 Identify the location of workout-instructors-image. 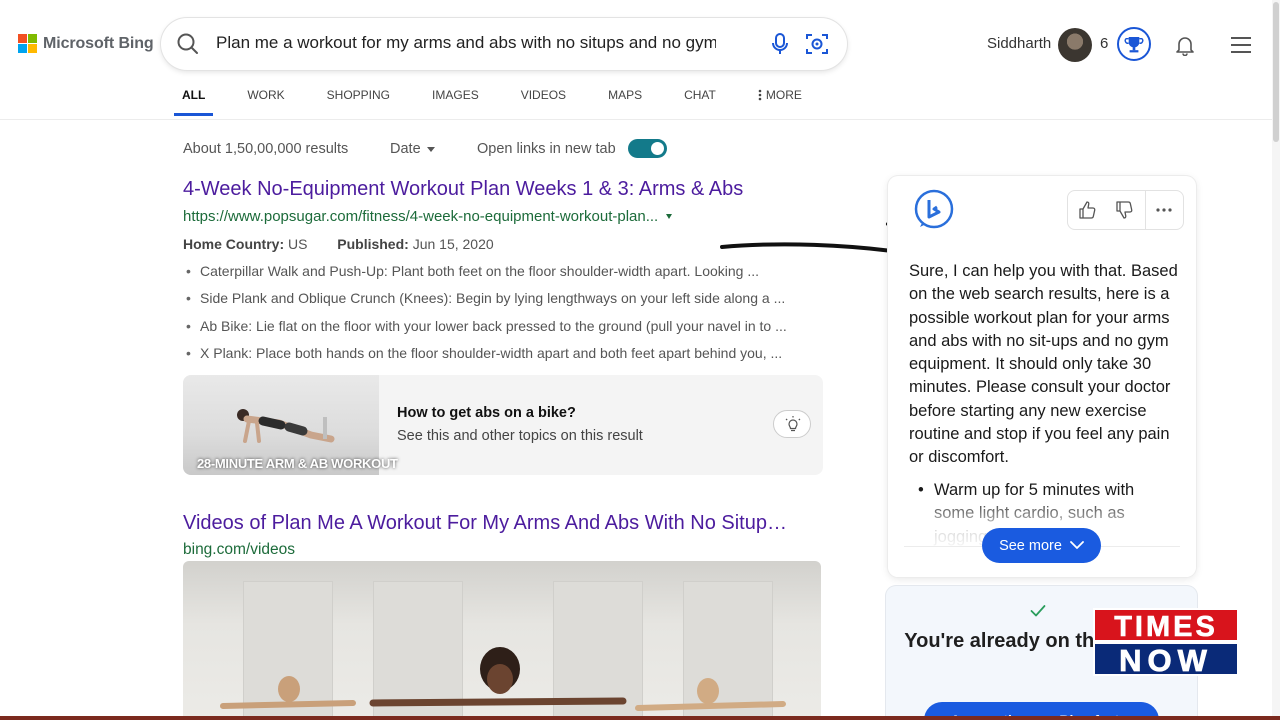
(503, 679).